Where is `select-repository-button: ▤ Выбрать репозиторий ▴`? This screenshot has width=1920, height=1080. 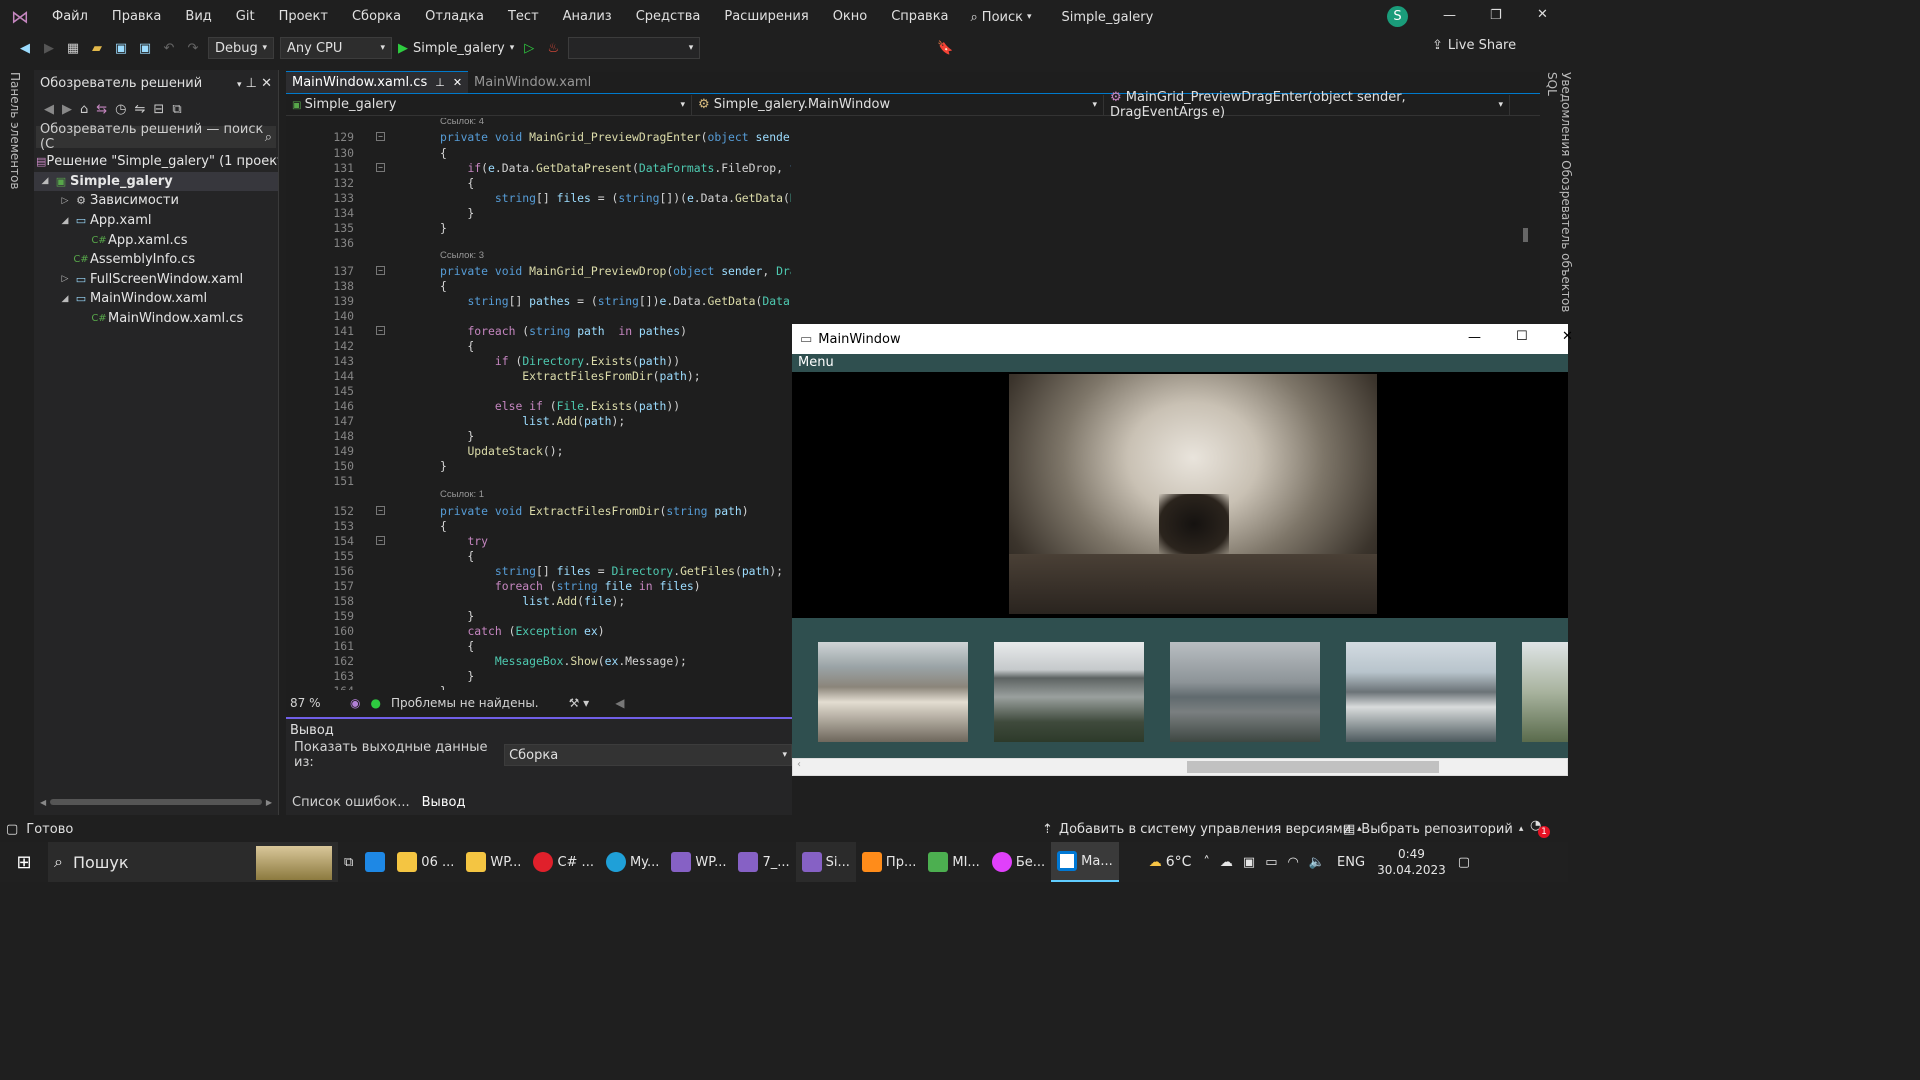 select-repository-button: ▤ Выбрать репозиторий ▴ is located at coordinates (1433, 829).